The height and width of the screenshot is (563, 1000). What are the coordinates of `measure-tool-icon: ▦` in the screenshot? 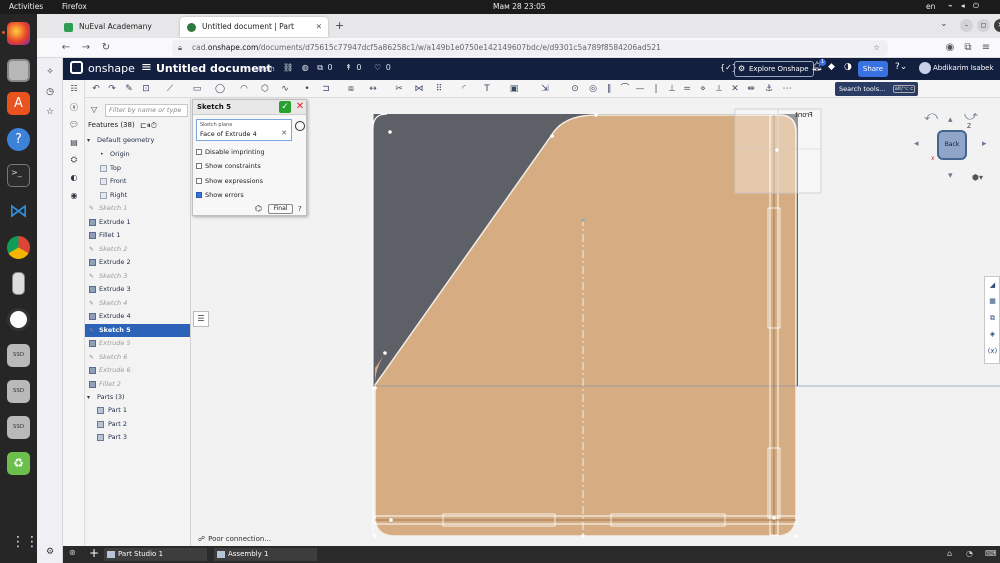 It's located at (992, 301).